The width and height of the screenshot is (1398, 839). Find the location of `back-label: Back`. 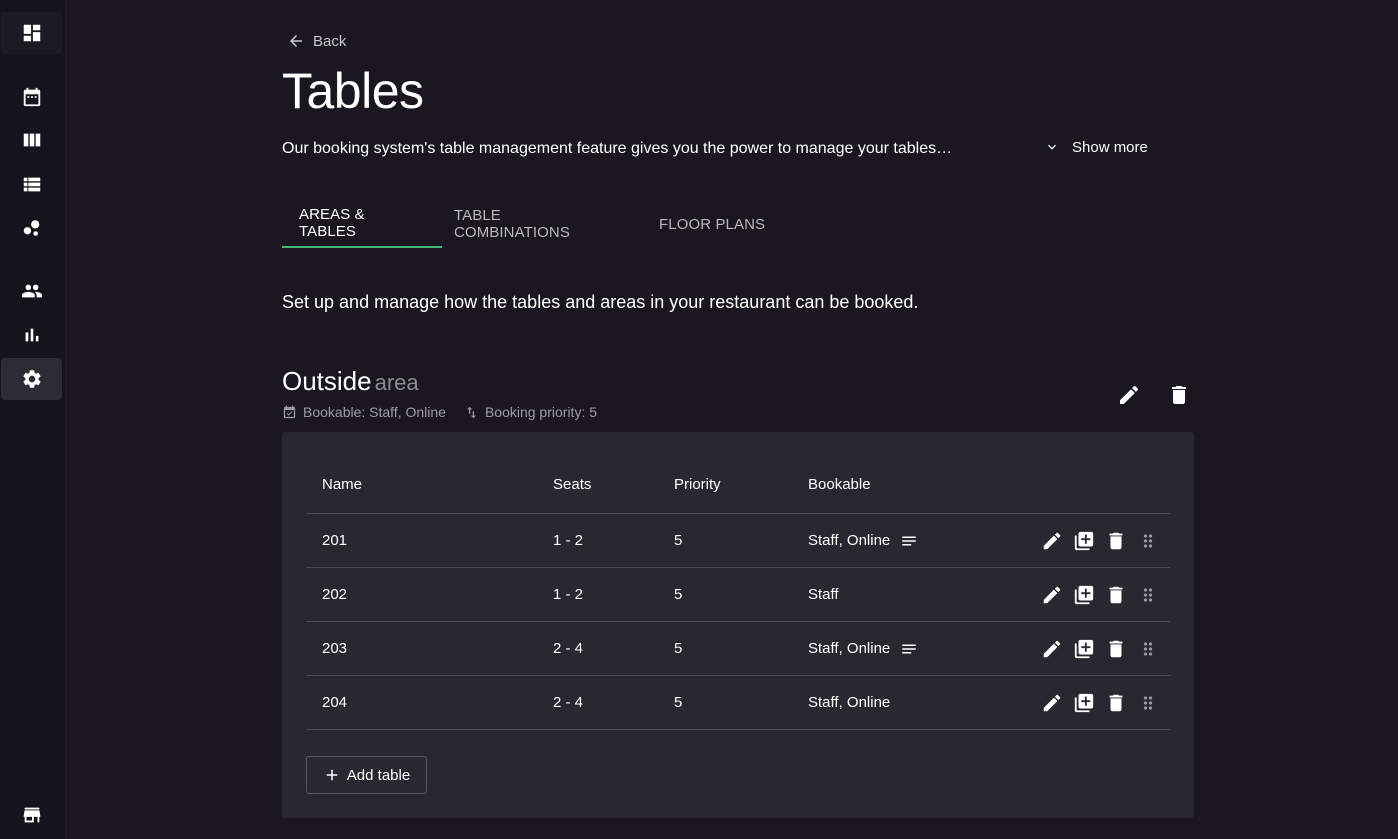

back-label: Back is located at coordinates (330, 41).